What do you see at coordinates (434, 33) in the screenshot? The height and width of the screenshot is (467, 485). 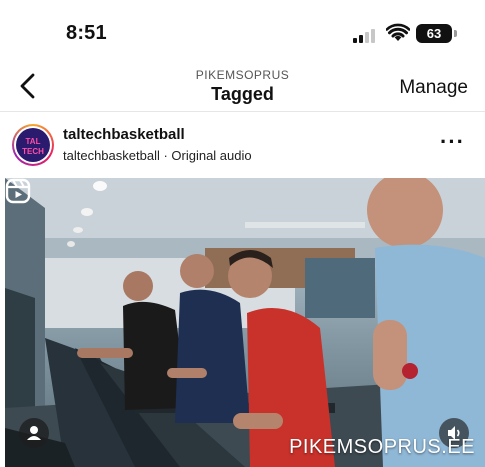 I see `battery-icon: 63` at bounding box center [434, 33].